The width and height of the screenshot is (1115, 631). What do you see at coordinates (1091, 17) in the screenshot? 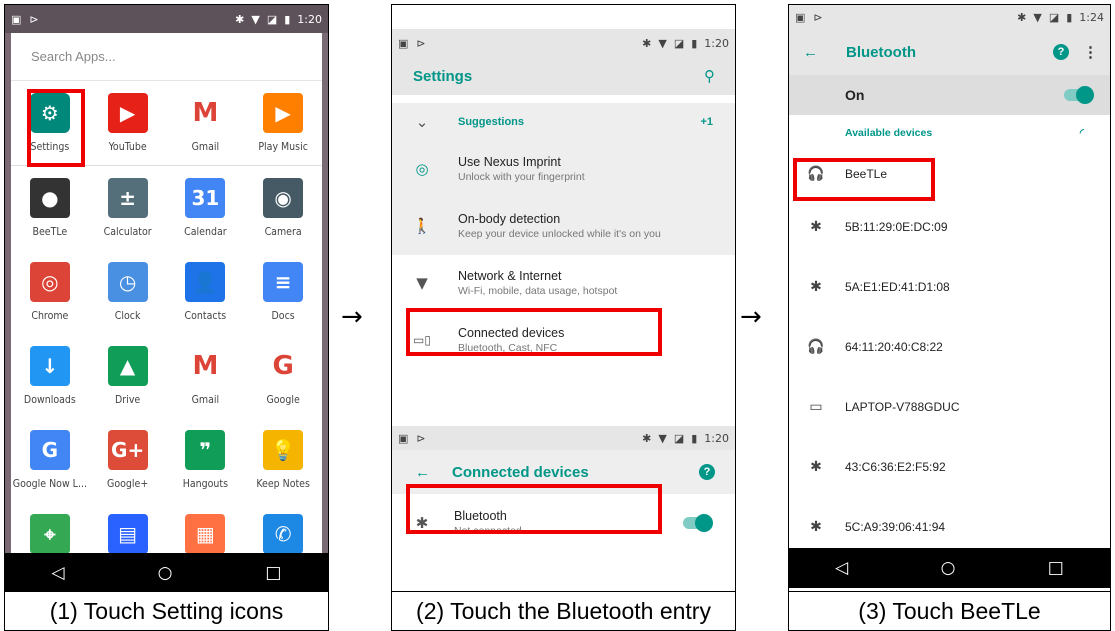
I see `status-time: 1:24` at bounding box center [1091, 17].